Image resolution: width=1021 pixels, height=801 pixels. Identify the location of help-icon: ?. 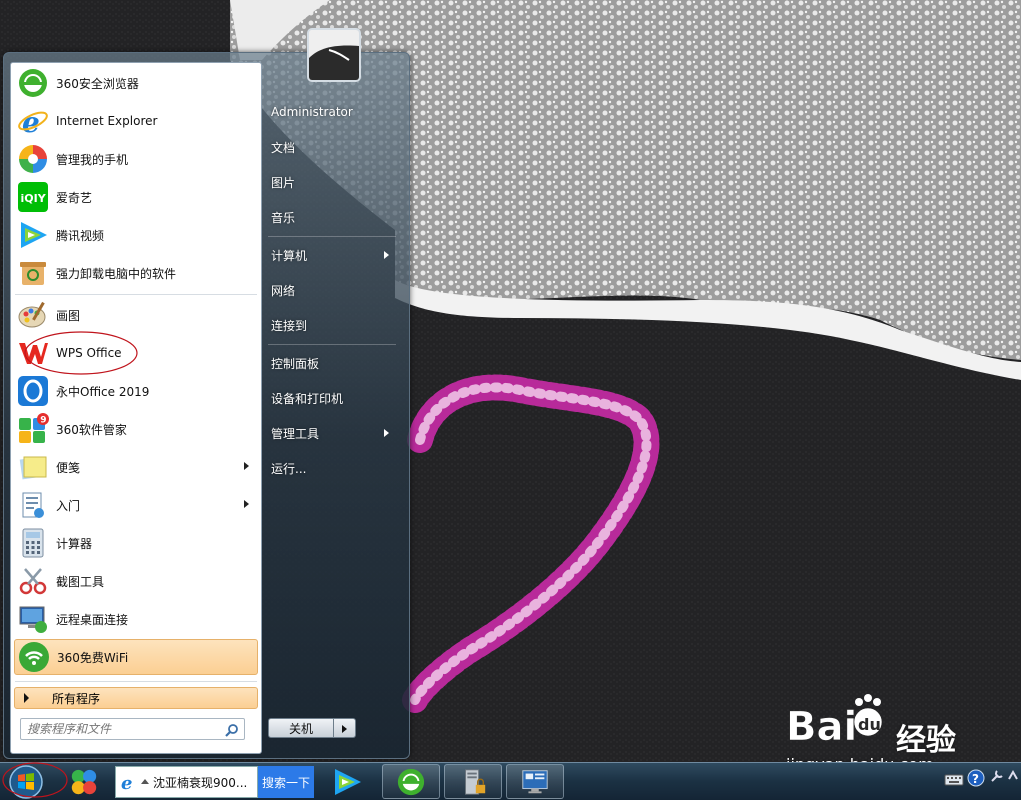
(976, 778).